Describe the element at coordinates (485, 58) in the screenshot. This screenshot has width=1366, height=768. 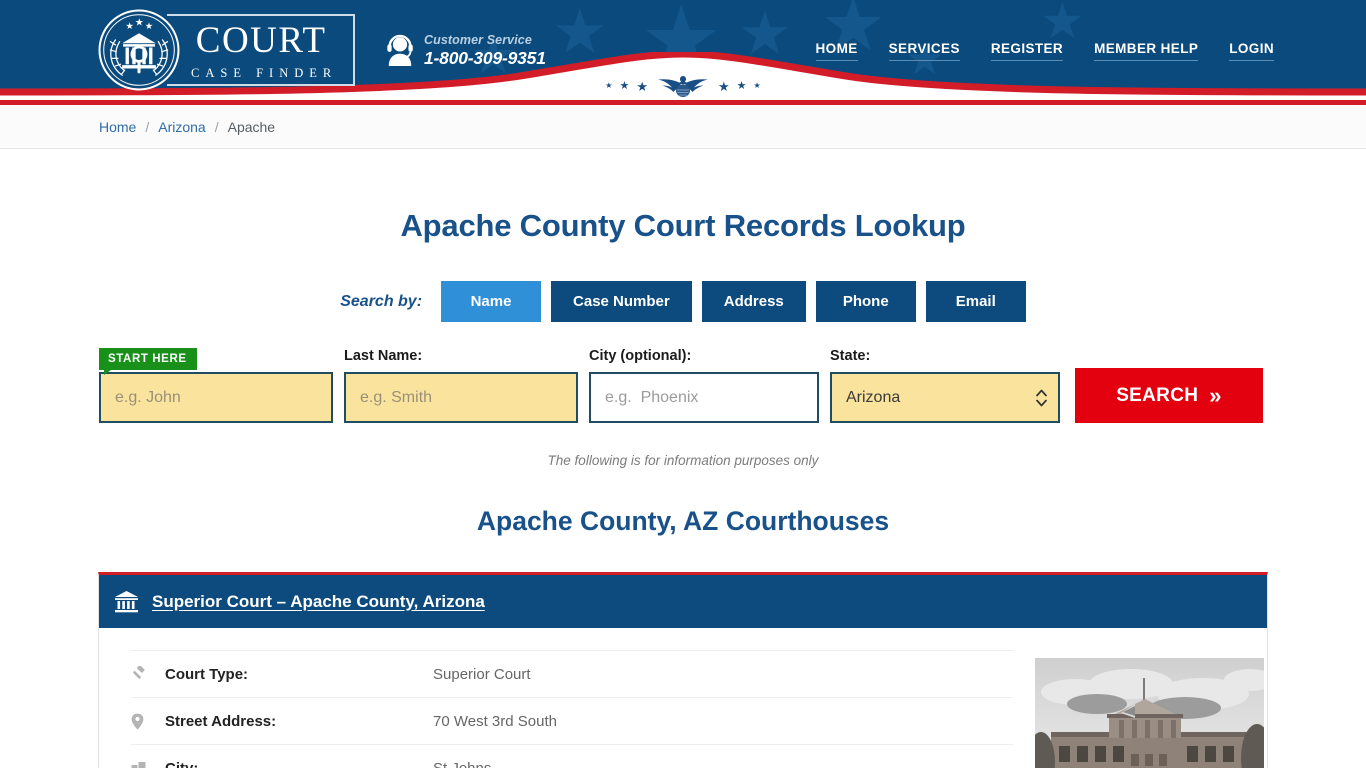
I see `customer-service-phone: 1-800-309-9351` at that location.